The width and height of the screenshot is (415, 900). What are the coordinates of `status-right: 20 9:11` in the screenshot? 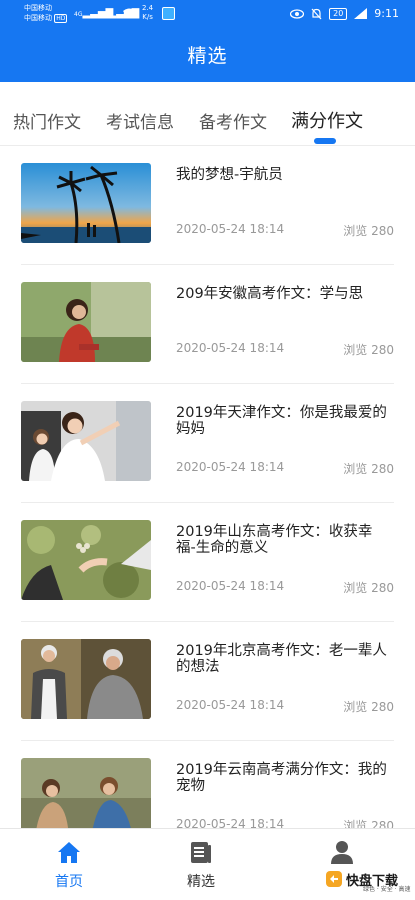 It's located at (344, 13).